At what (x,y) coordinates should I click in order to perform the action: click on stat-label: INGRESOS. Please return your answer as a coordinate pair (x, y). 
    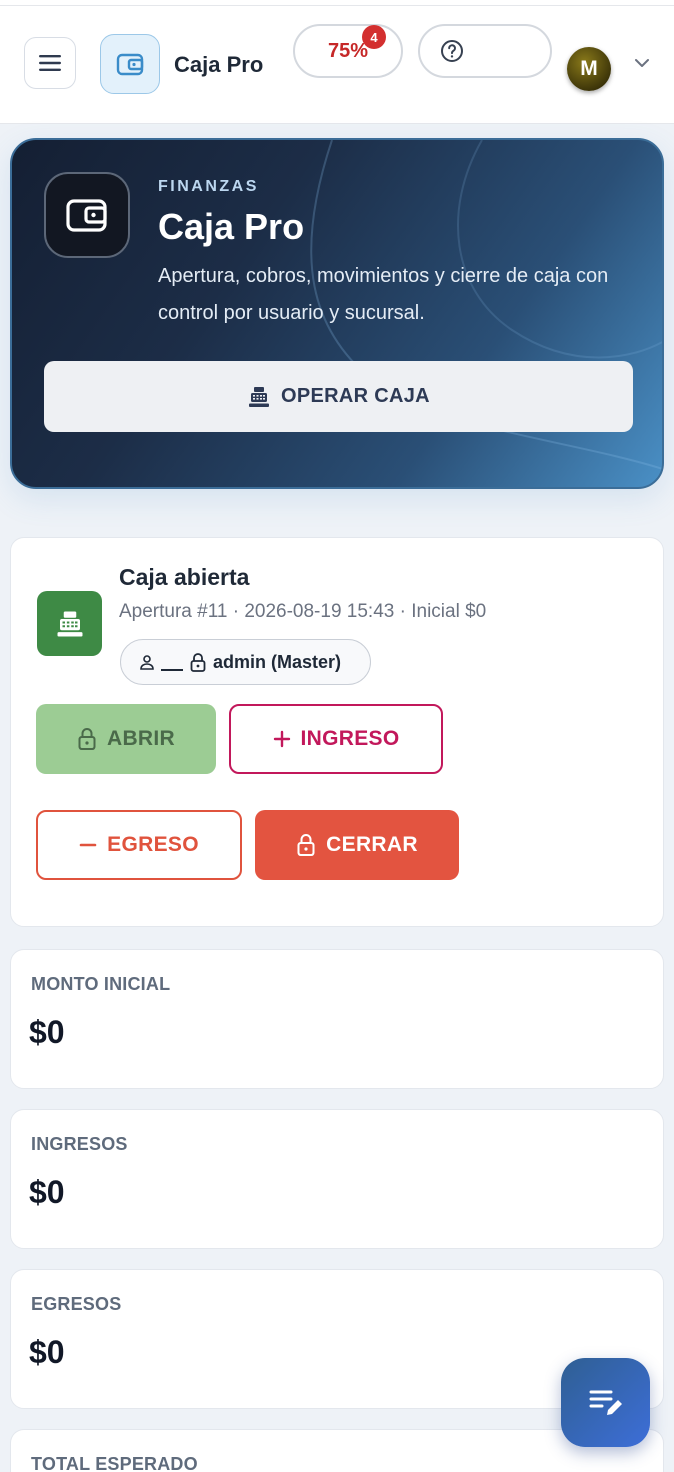
    Looking at the image, I should click on (79, 1144).